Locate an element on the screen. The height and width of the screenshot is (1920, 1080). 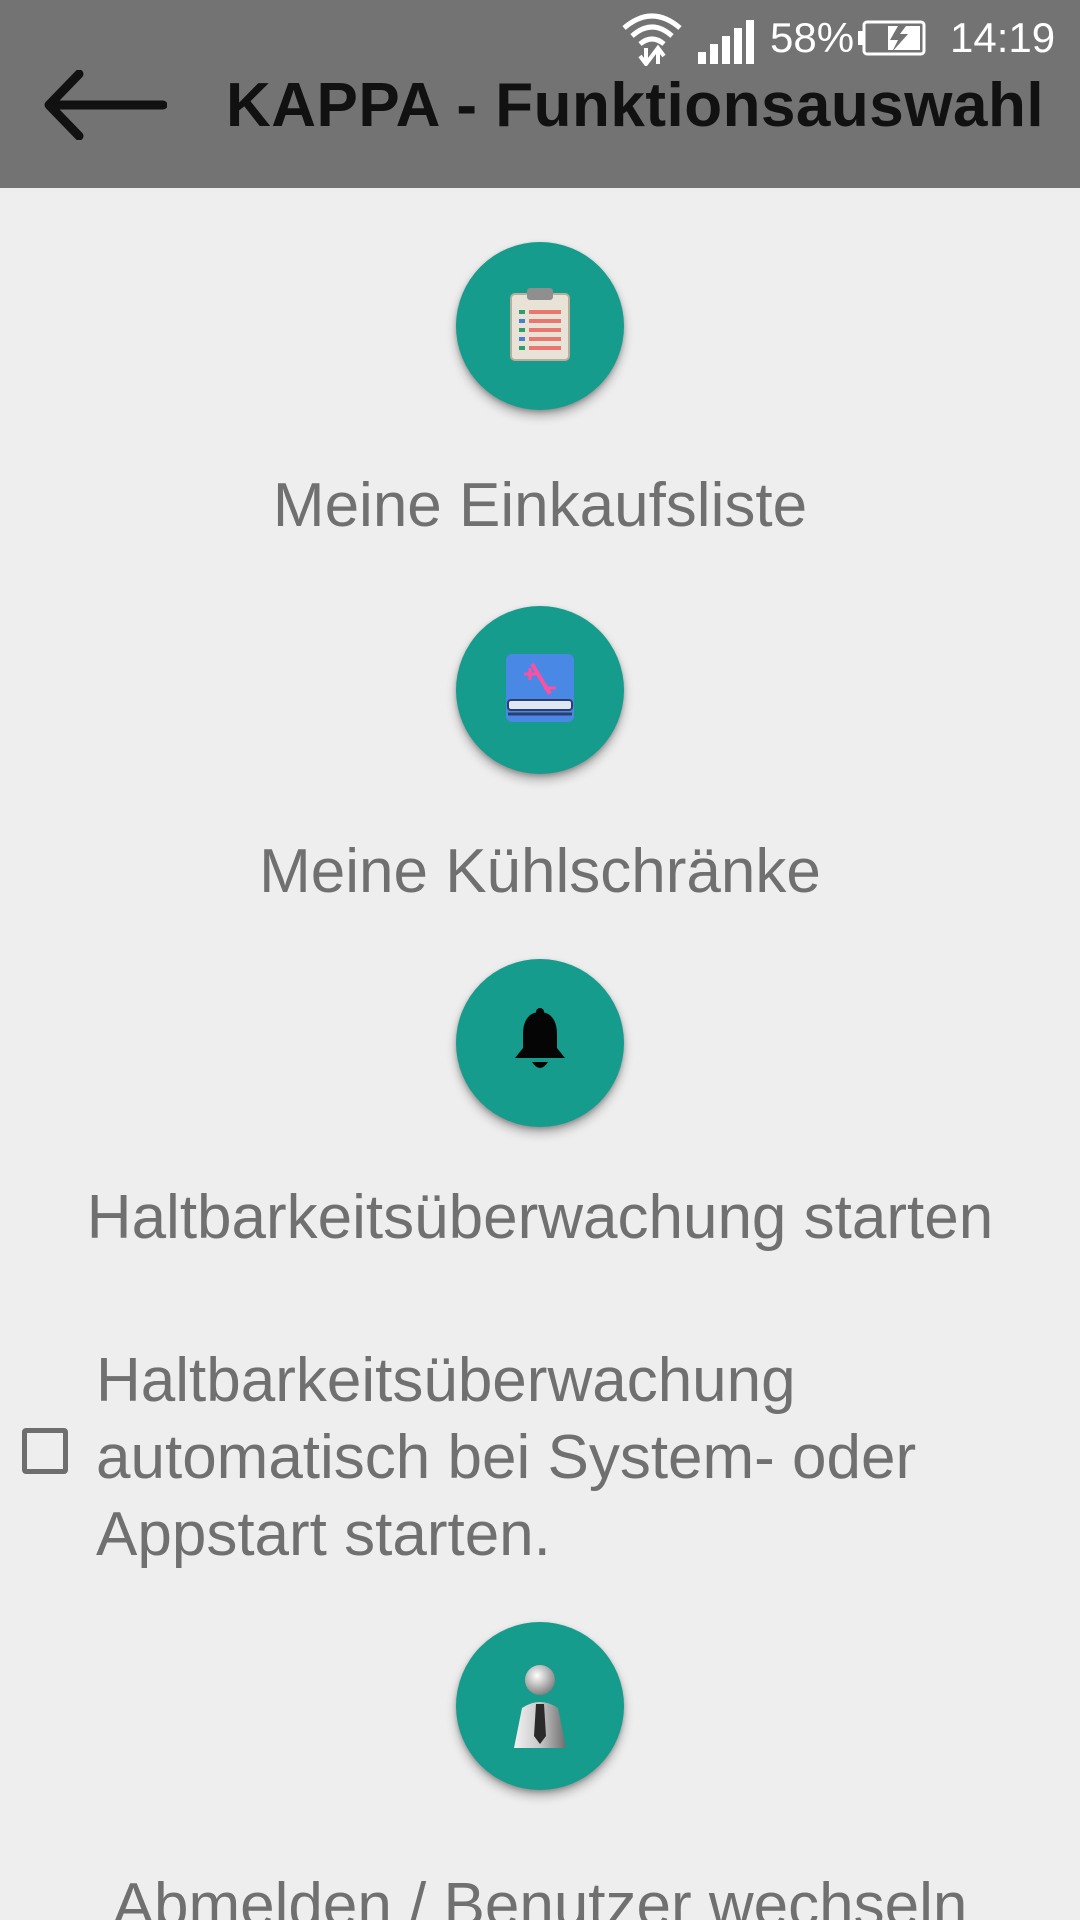
logout-label: Abmelden / Benutzer wechseln is located at coordinates (540, 1895).